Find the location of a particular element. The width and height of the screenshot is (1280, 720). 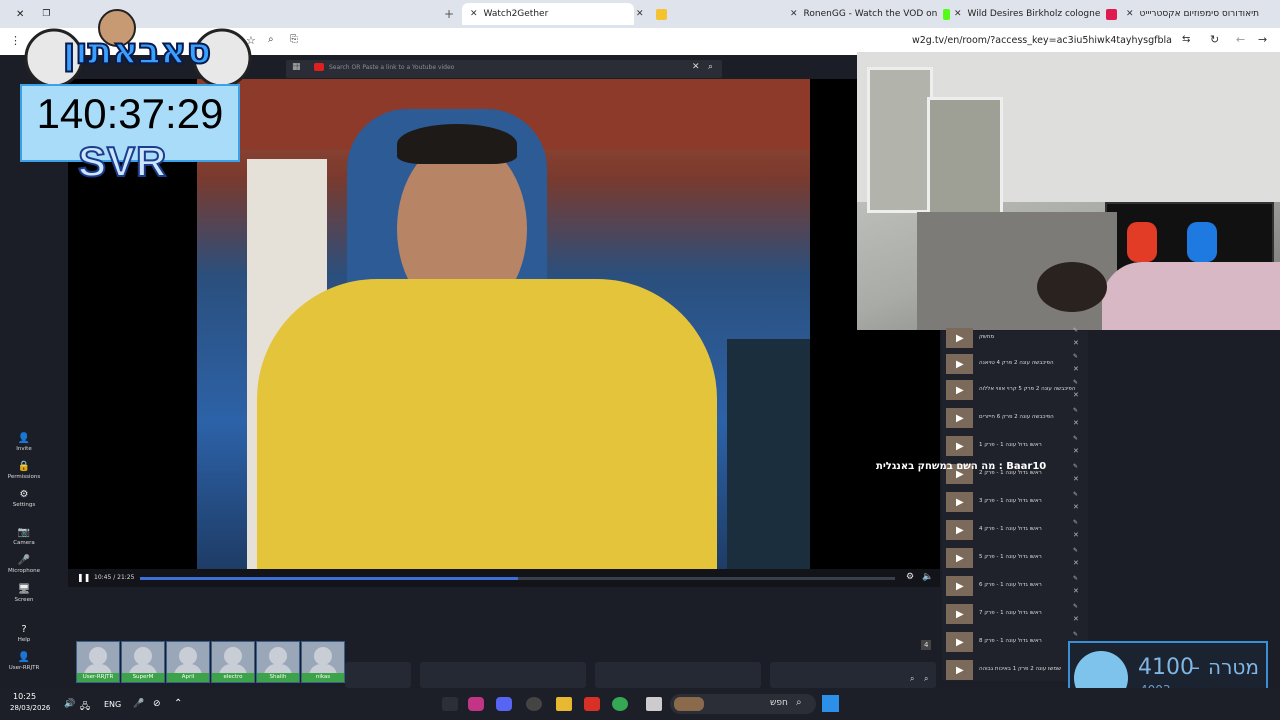

playlist-item: ▶שמשו עונה 2 פרק 1 באיכות גבוהה✎✕ is located at coordinates (1015, 670).